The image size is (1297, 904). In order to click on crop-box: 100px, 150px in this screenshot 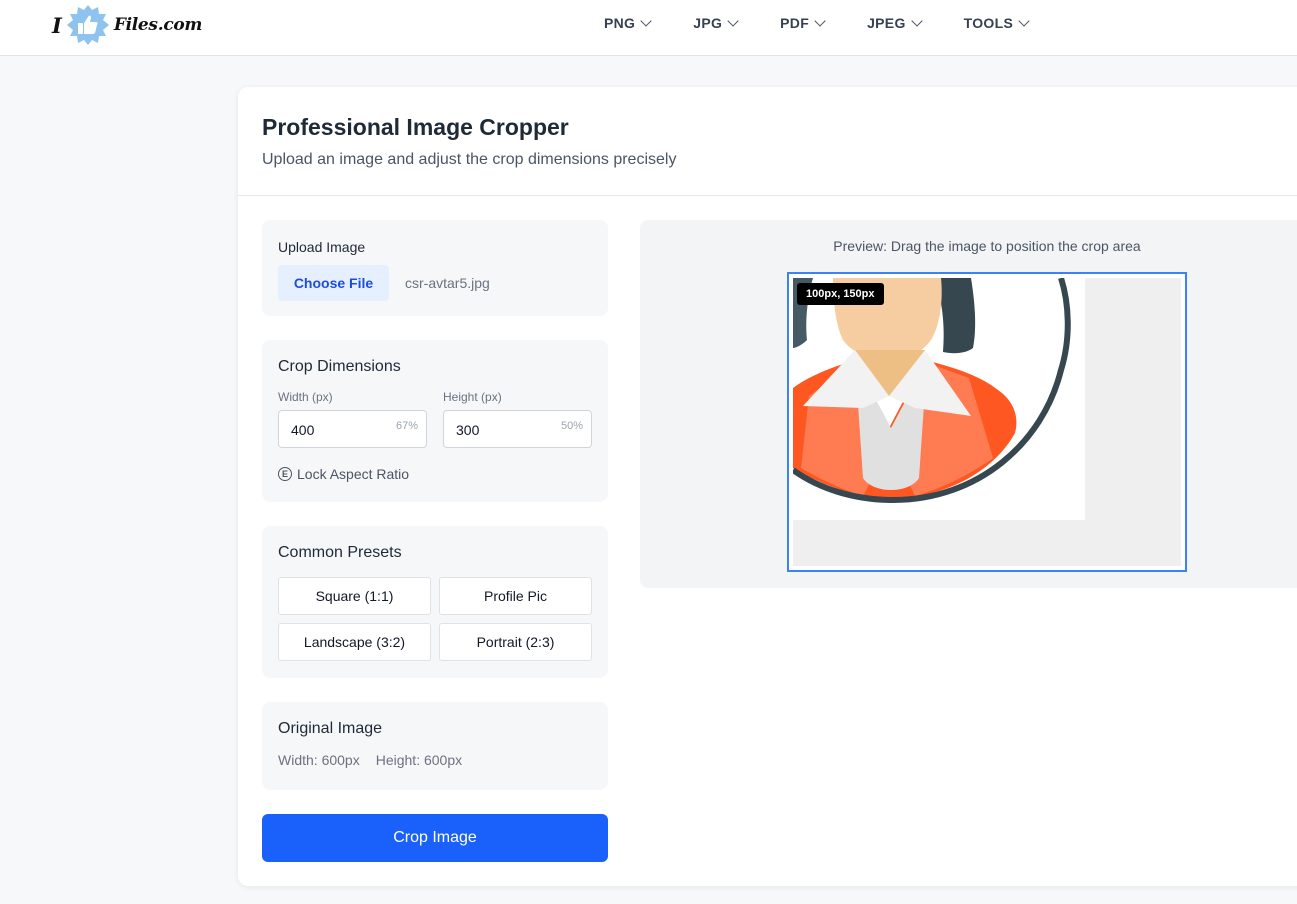, I will do `click(987, 422)`.